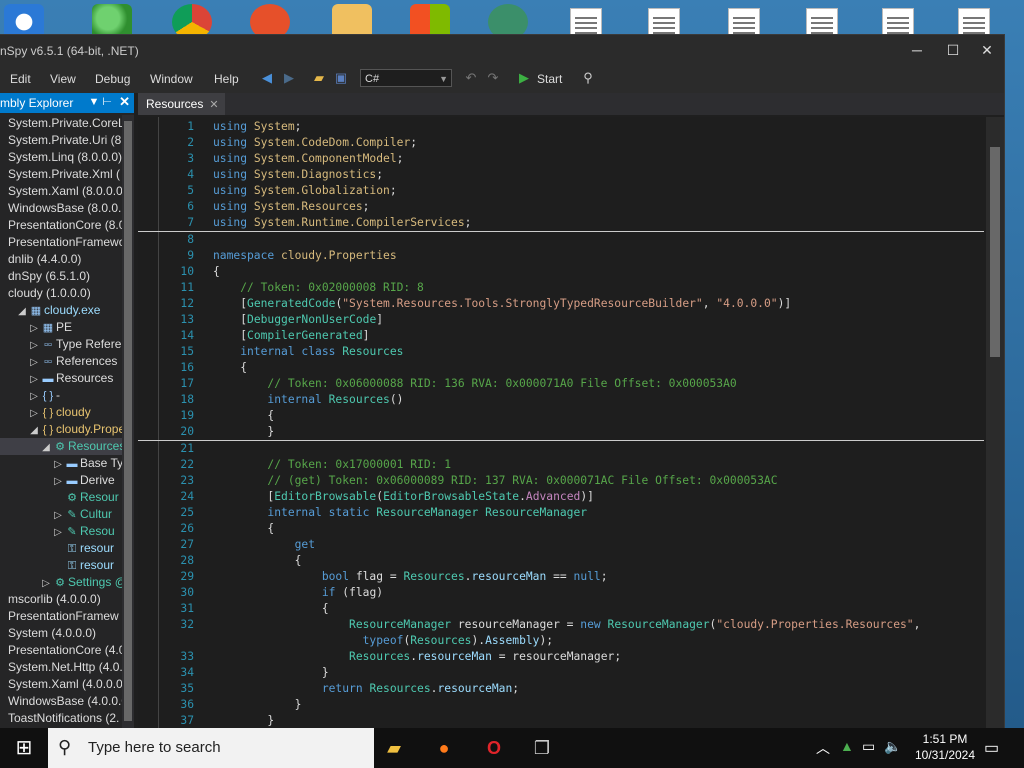  Describe the element at coordinates (61, 174) in the screenshot. I see `tree-node: System.Private.Xml (` at that location.